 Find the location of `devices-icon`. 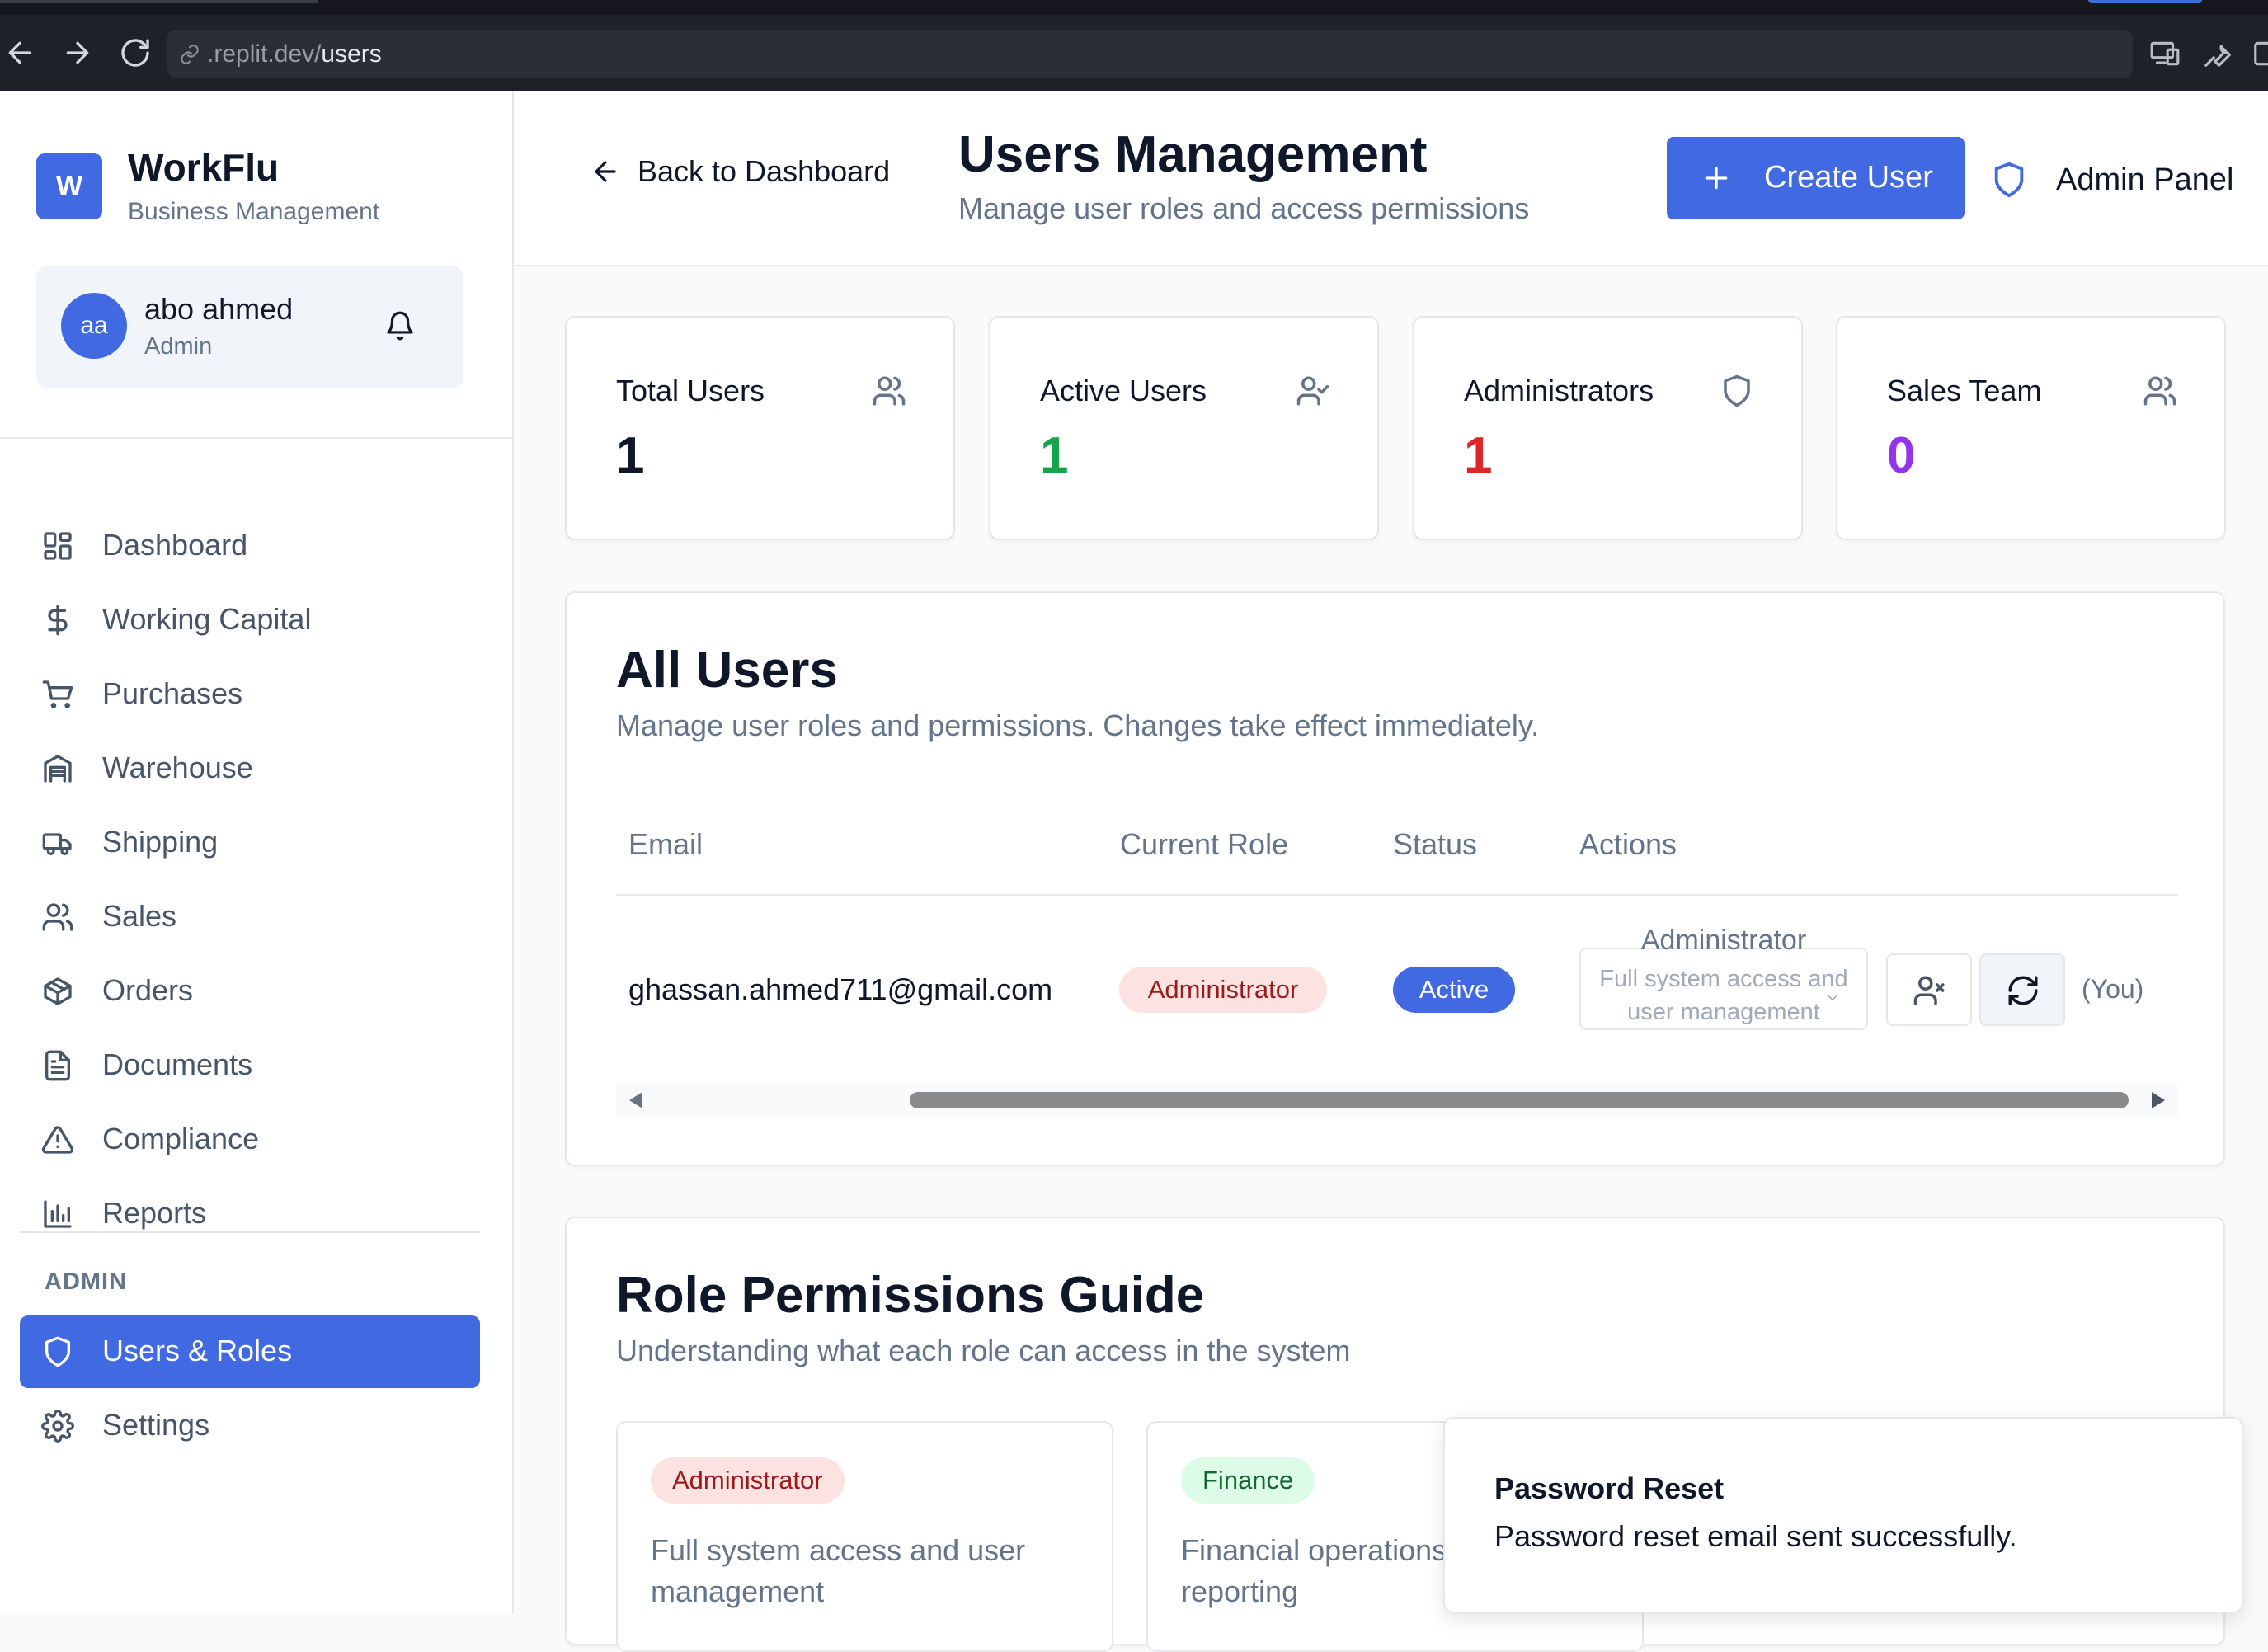

devices-icon is located at coordinates (2165, 53).